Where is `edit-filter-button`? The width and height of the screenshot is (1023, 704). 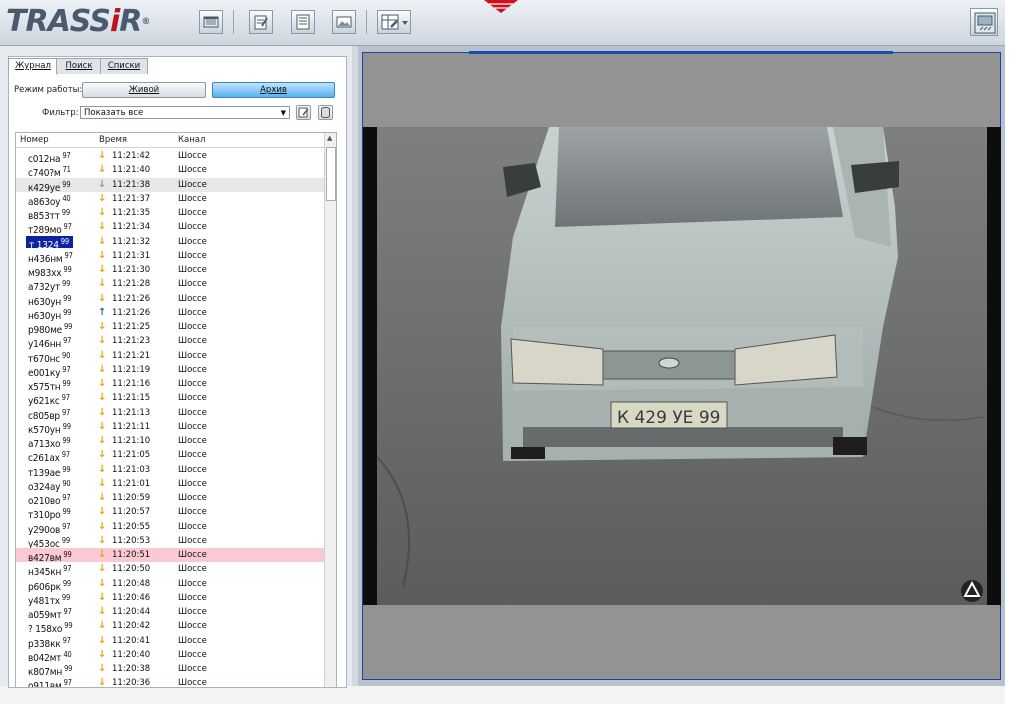
edit-filter-button is located at coordinates (303, 112).